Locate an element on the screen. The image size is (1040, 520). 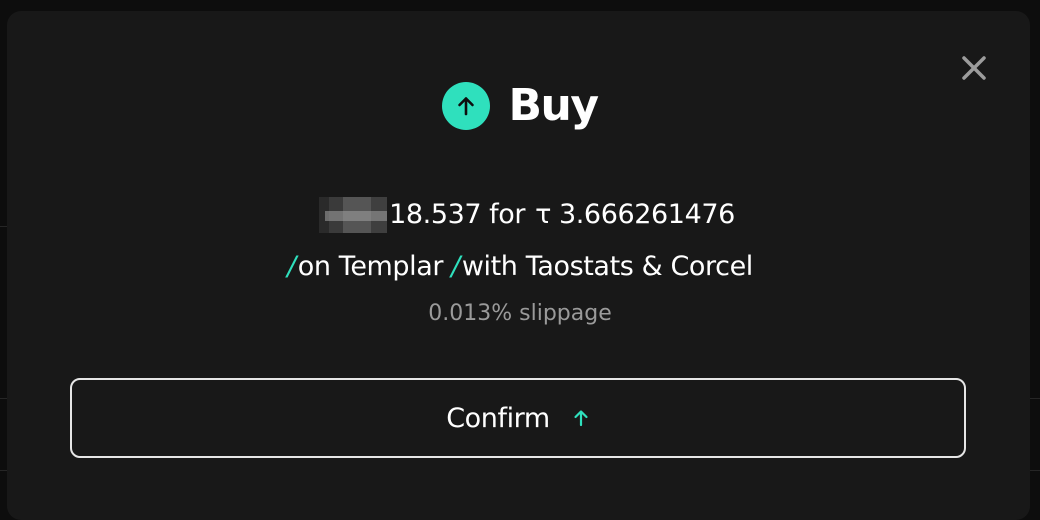
slippage-text: 0.013% slippage is located at coordinates (520, 313).